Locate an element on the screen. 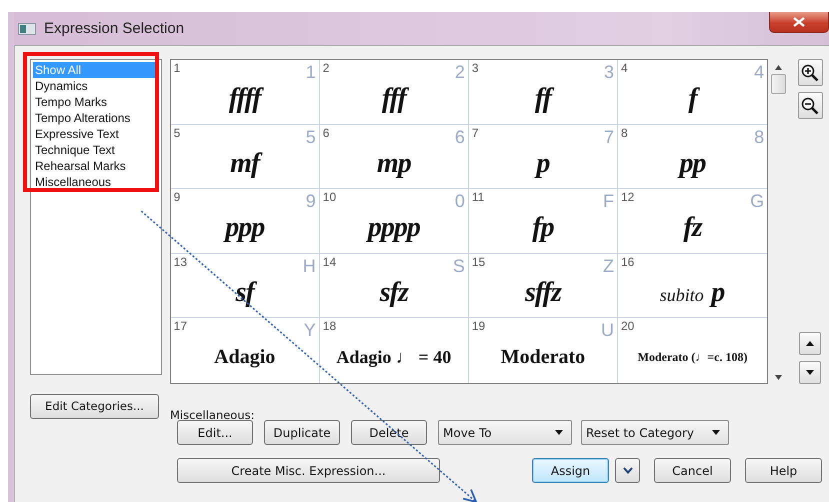 This screenshot has height=502, width=829. expression-number: 9 is located at coordinates (177, 197).